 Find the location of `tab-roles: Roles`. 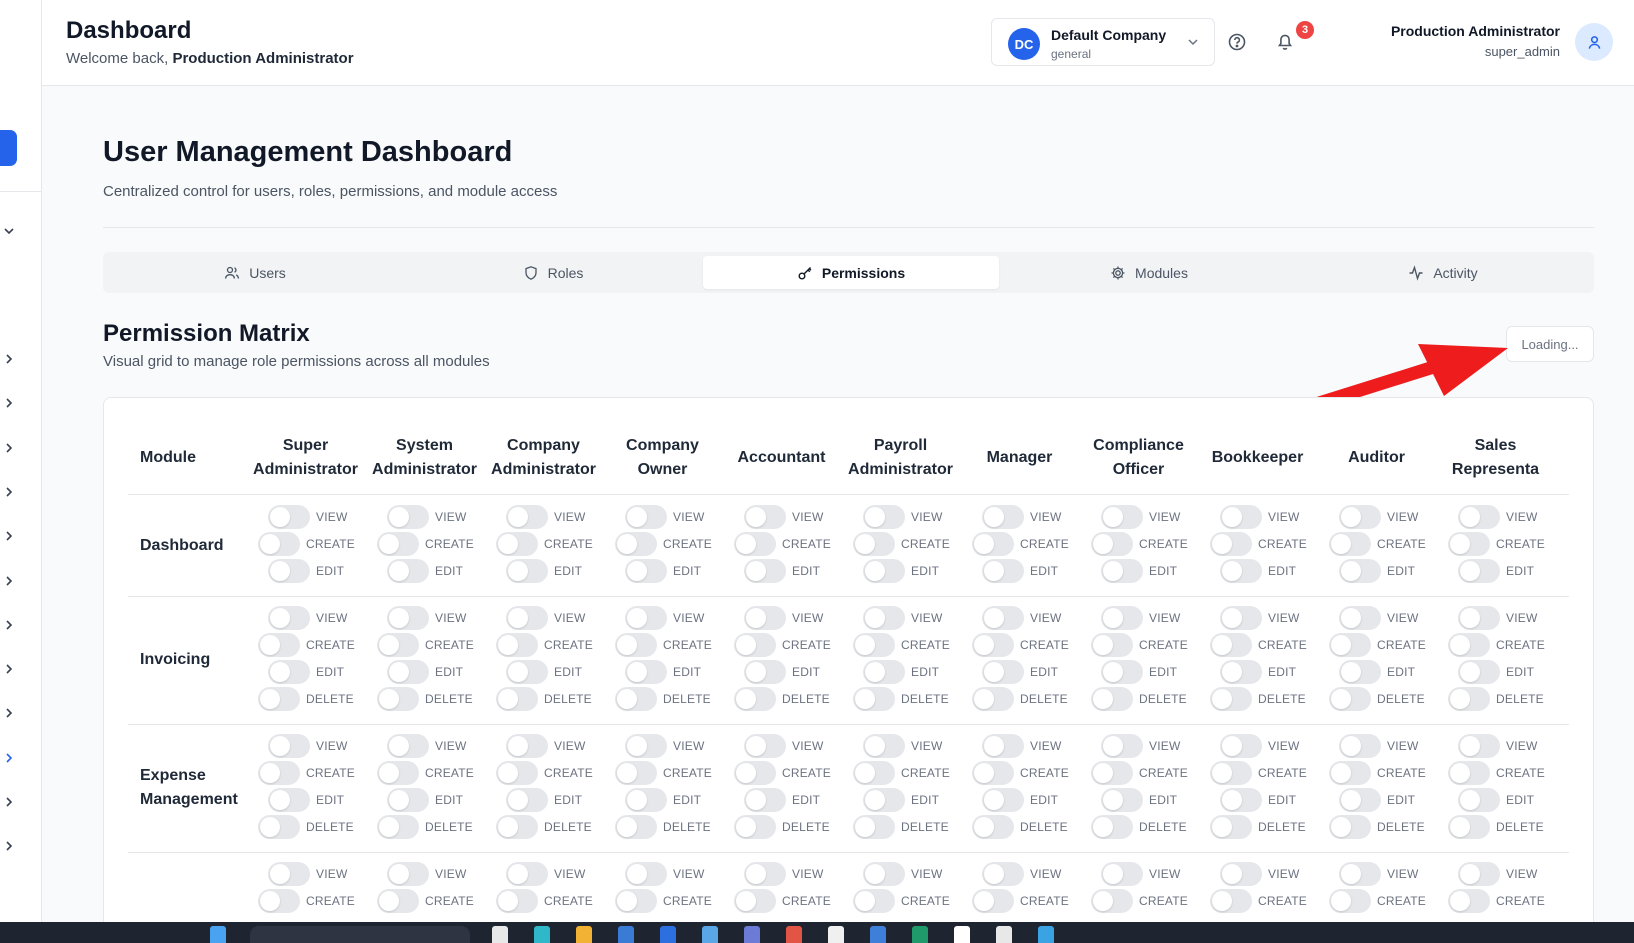

tab-roles: Roles is located at coordinates (553, 272).